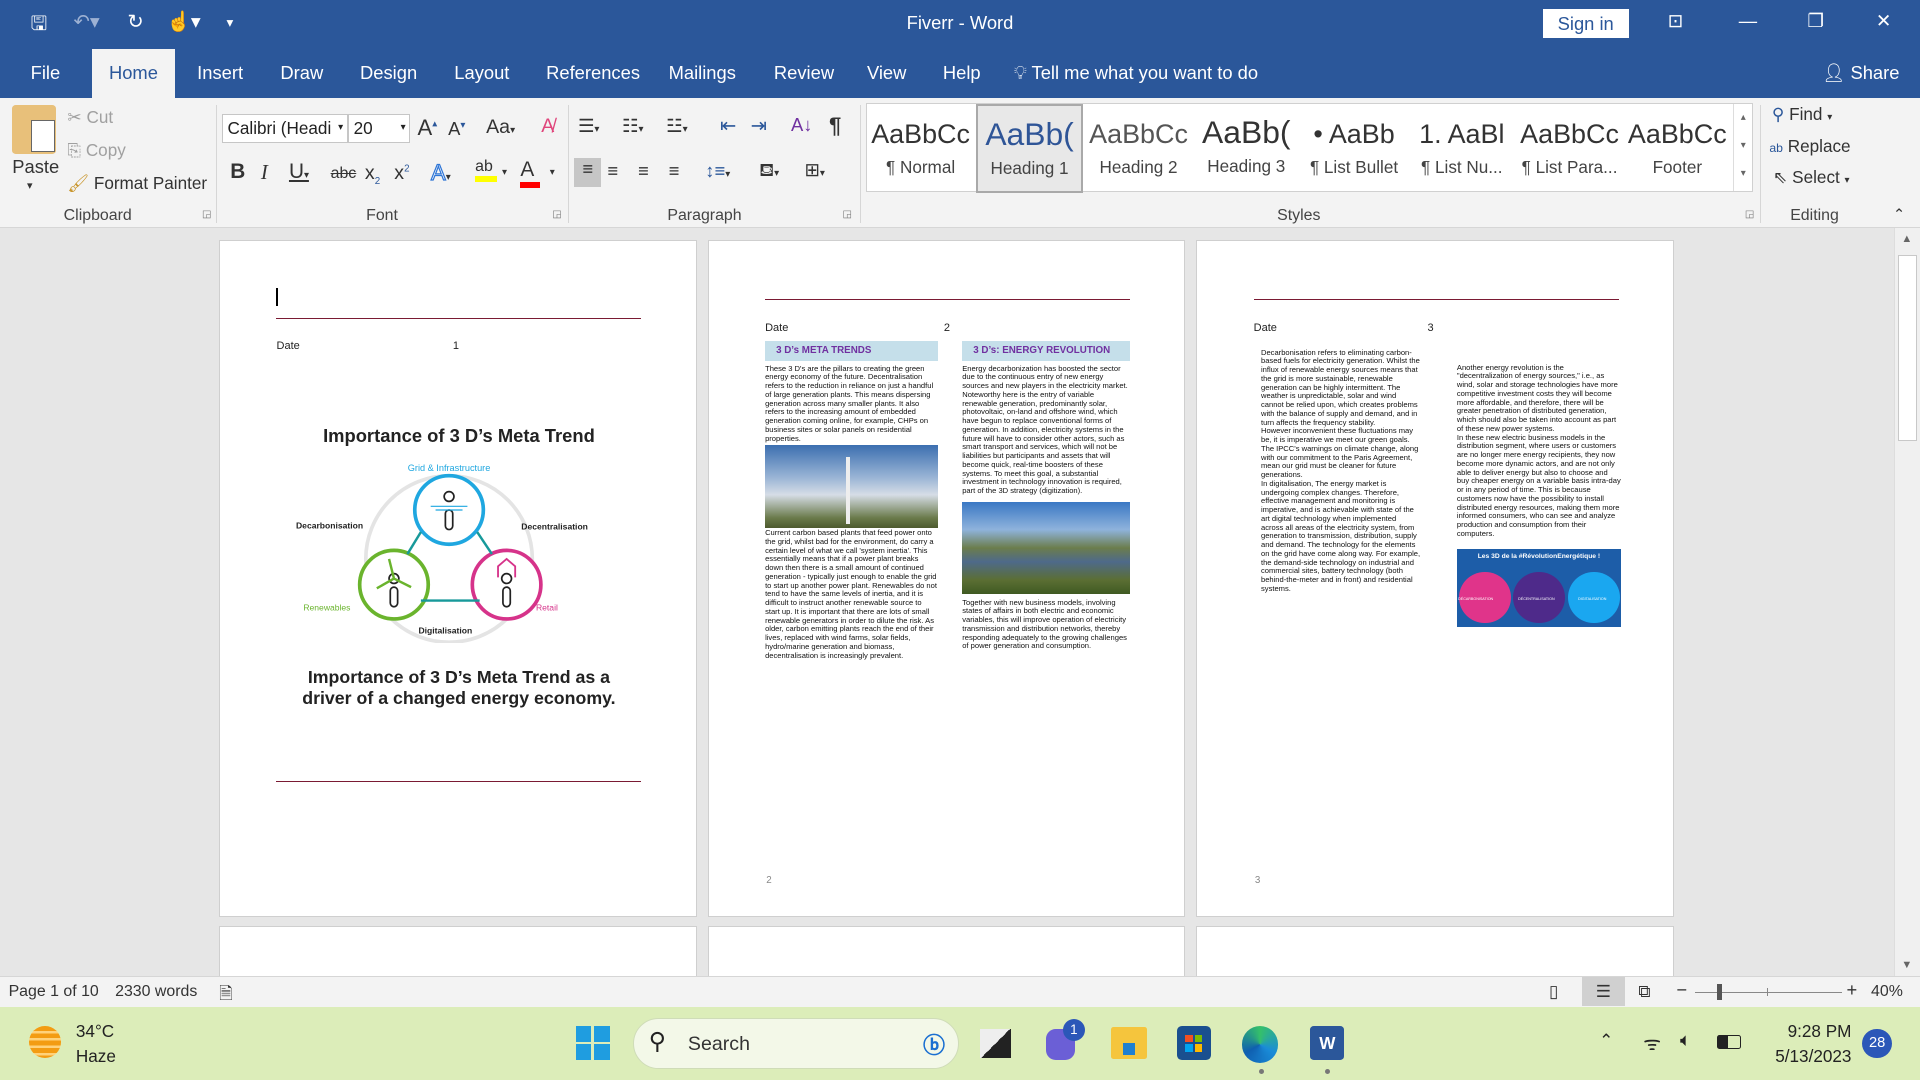  What do you see at coordinates (759, 126) in the screenshot?
I see `increase-indent-icon: ⇥` at bounding box center [759, 126].